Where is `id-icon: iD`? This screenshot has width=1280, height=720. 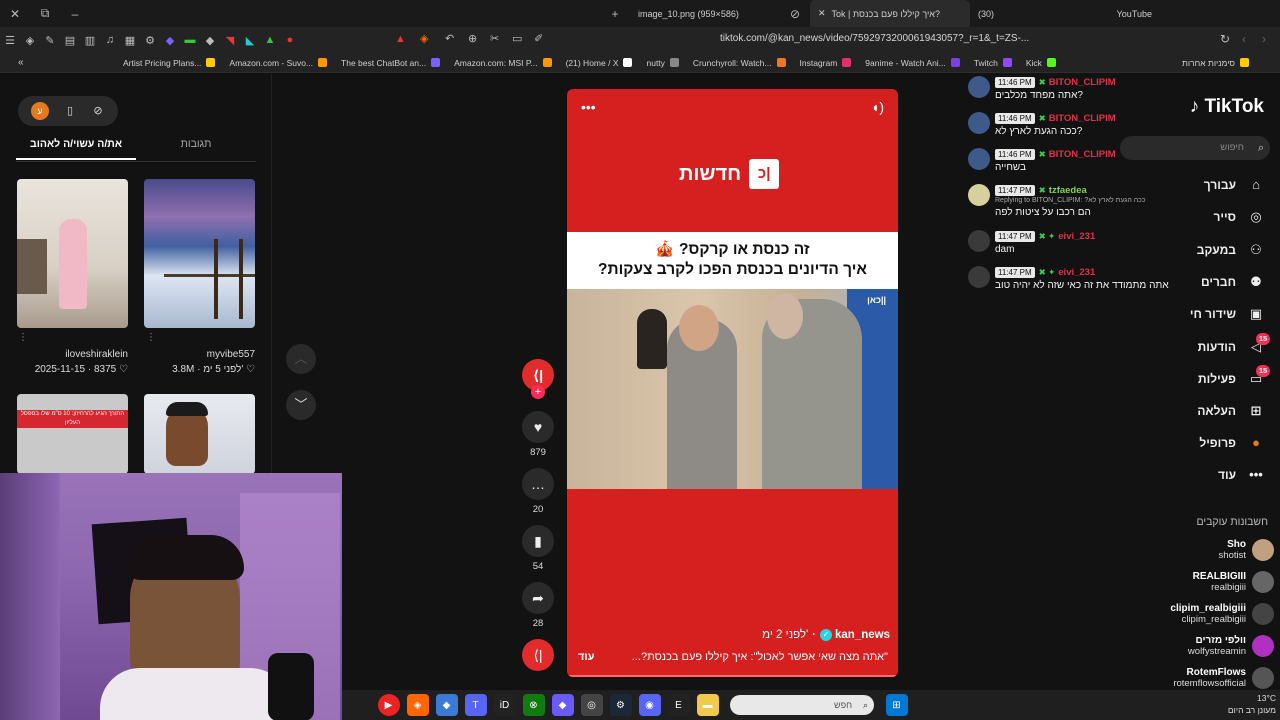 id-icon: iD is located at coordinates (504, 705).